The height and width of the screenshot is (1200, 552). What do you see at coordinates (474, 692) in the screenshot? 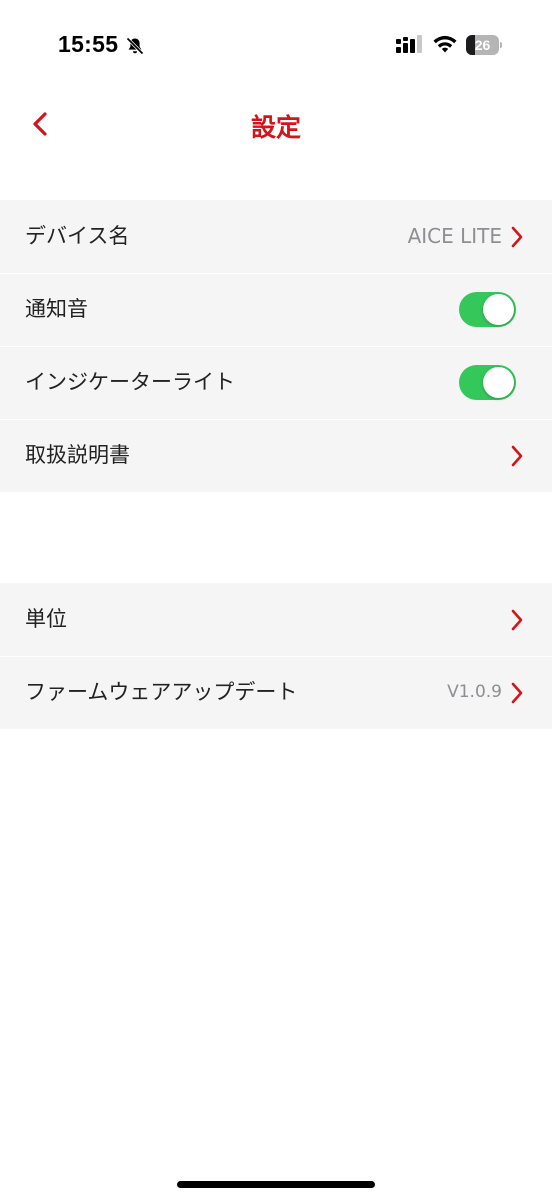
I see `firmware-version-value: V1.0.9` at bounding box center [474, 692].